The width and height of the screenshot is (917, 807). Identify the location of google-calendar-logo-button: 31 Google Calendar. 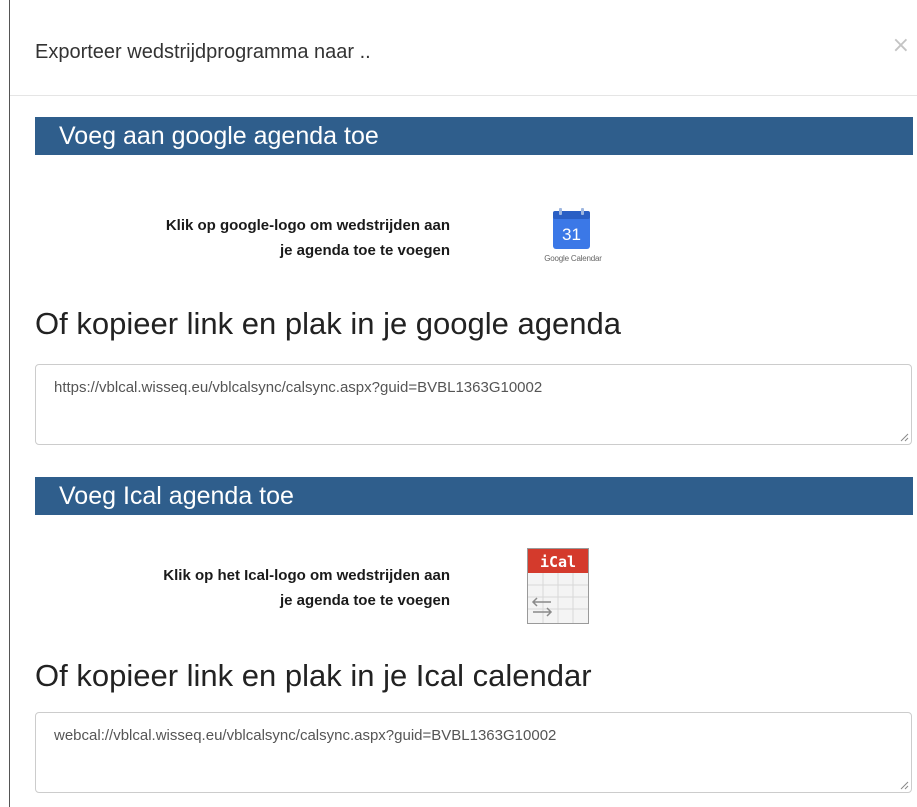
(573, 236).